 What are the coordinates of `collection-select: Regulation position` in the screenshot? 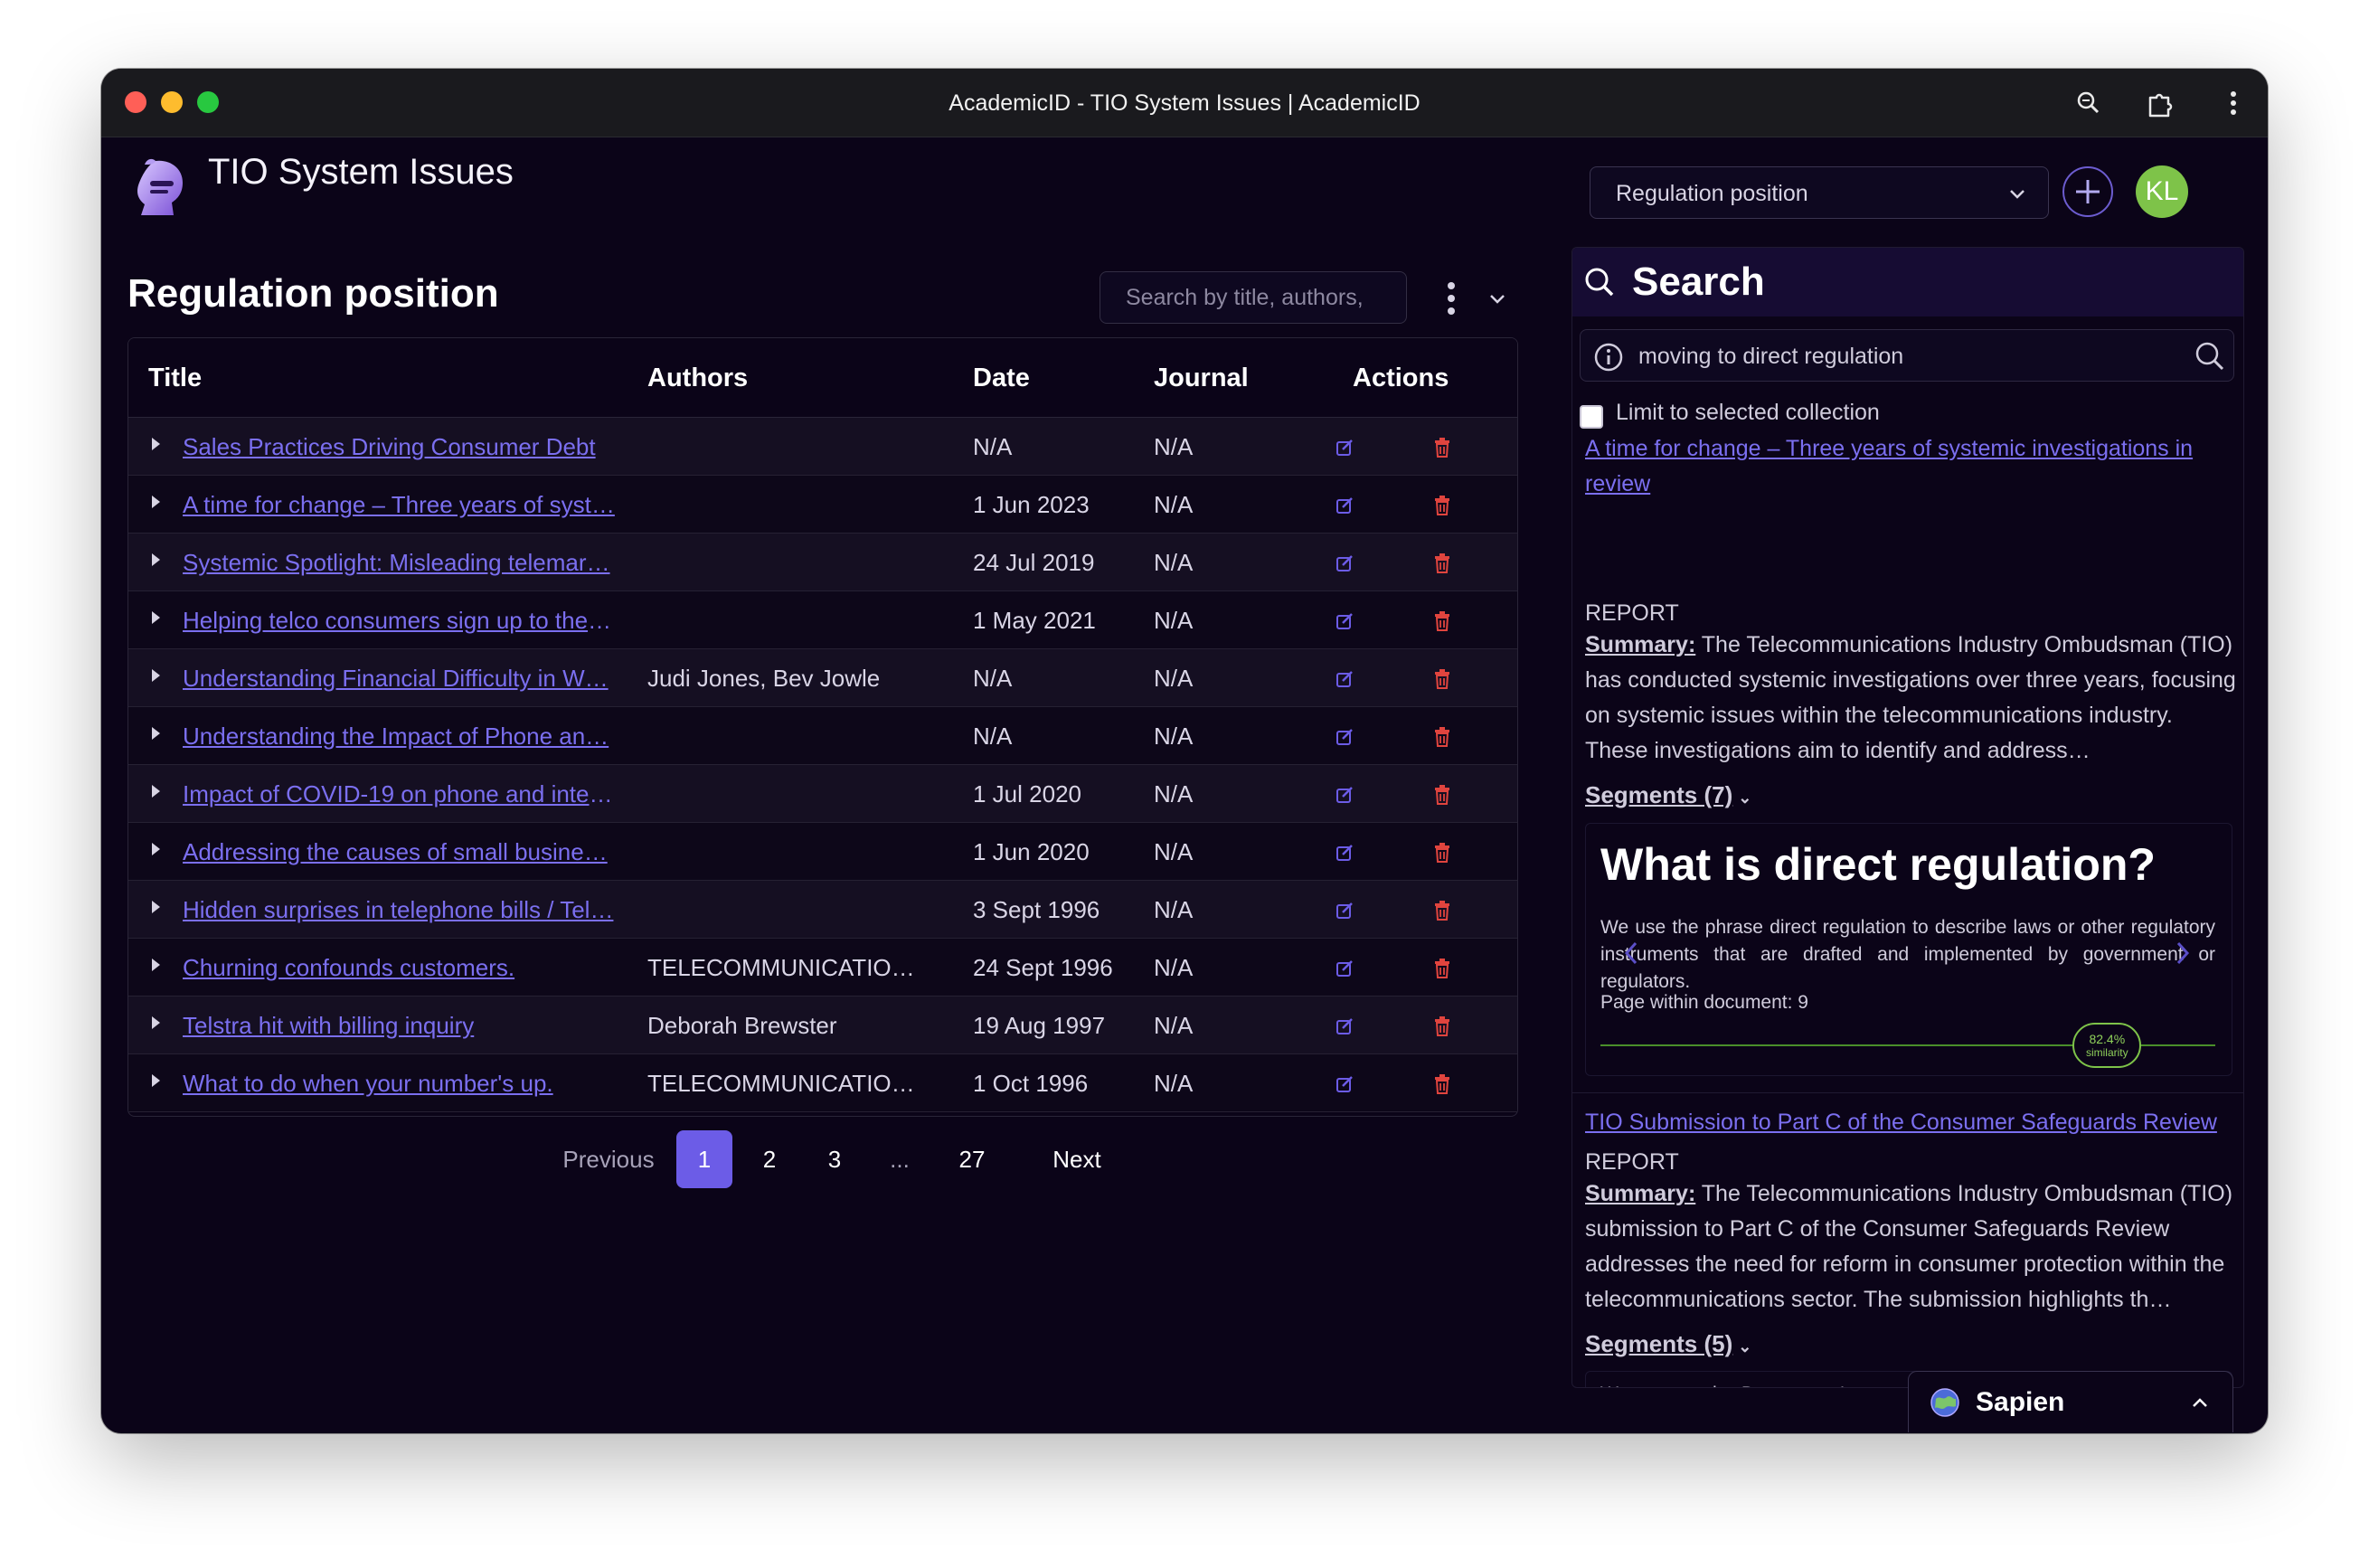 It's located at (1819, 192).